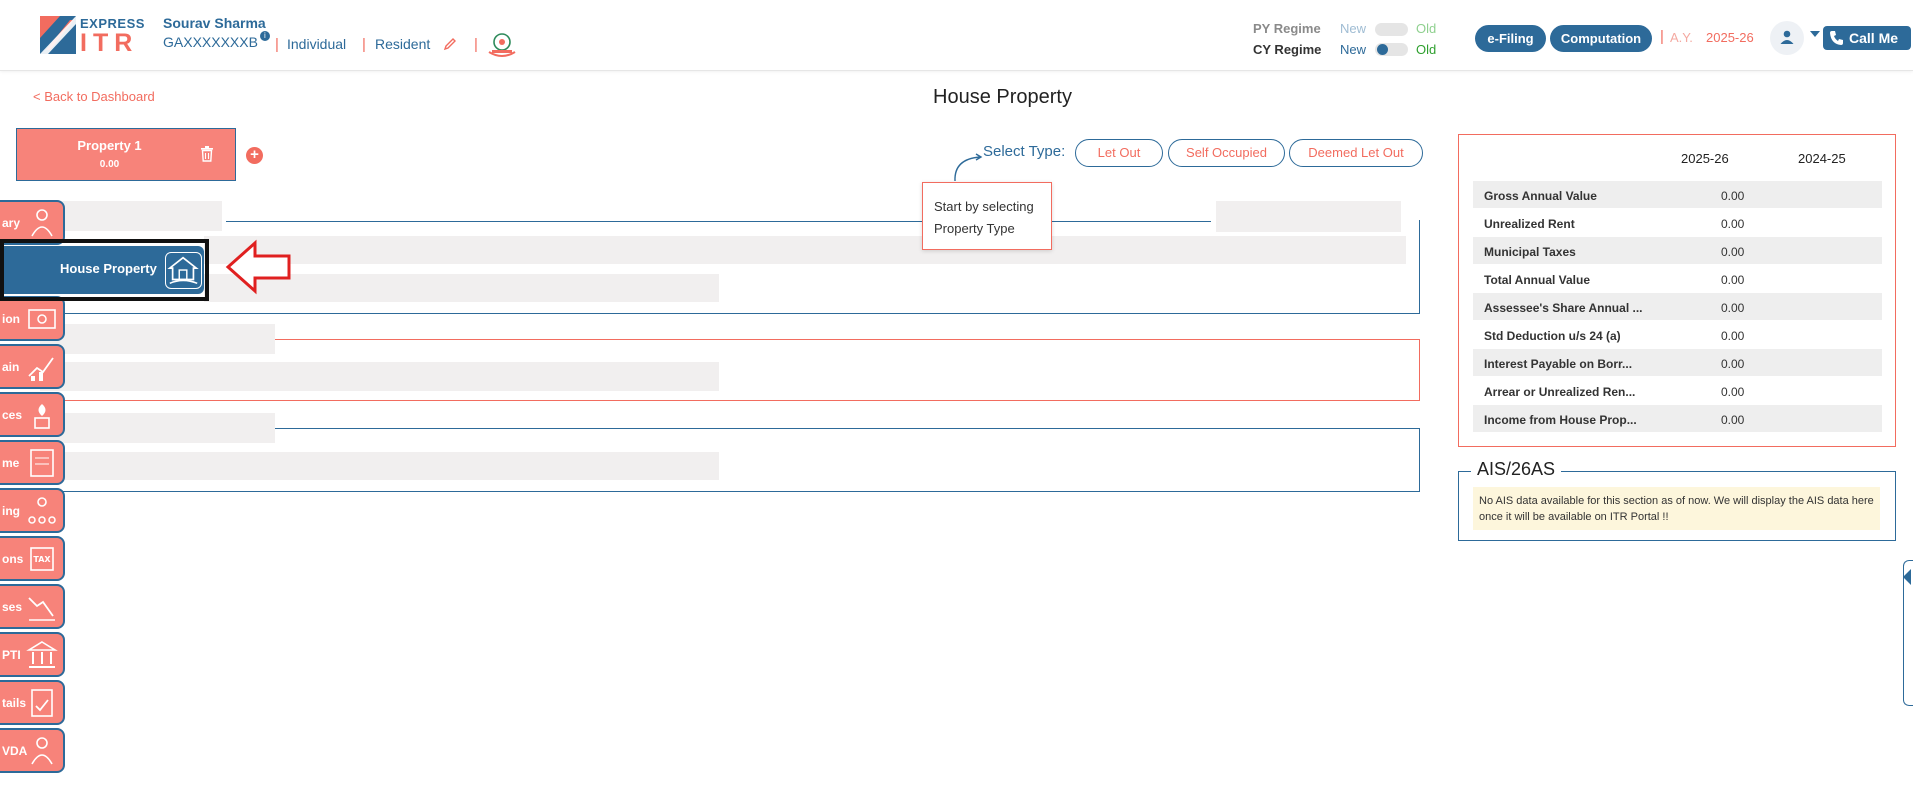  What do you see at coordinates (1356, 153) in the screenshot?
I see `type-deemed-let-out-button: Deemed Let Out` at bounding box center [1356, 153].